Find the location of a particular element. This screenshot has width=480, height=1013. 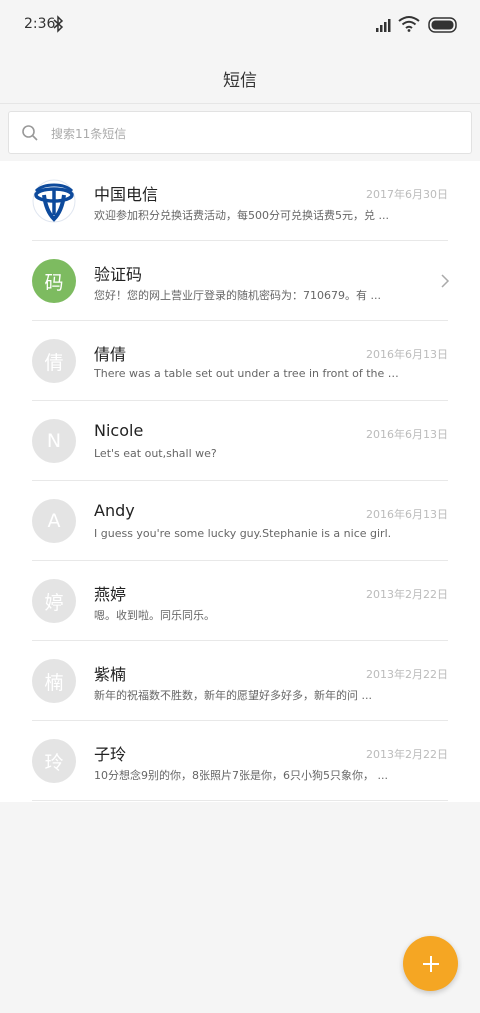

telecom-logo-avatar is located at coordinates (54, 201).